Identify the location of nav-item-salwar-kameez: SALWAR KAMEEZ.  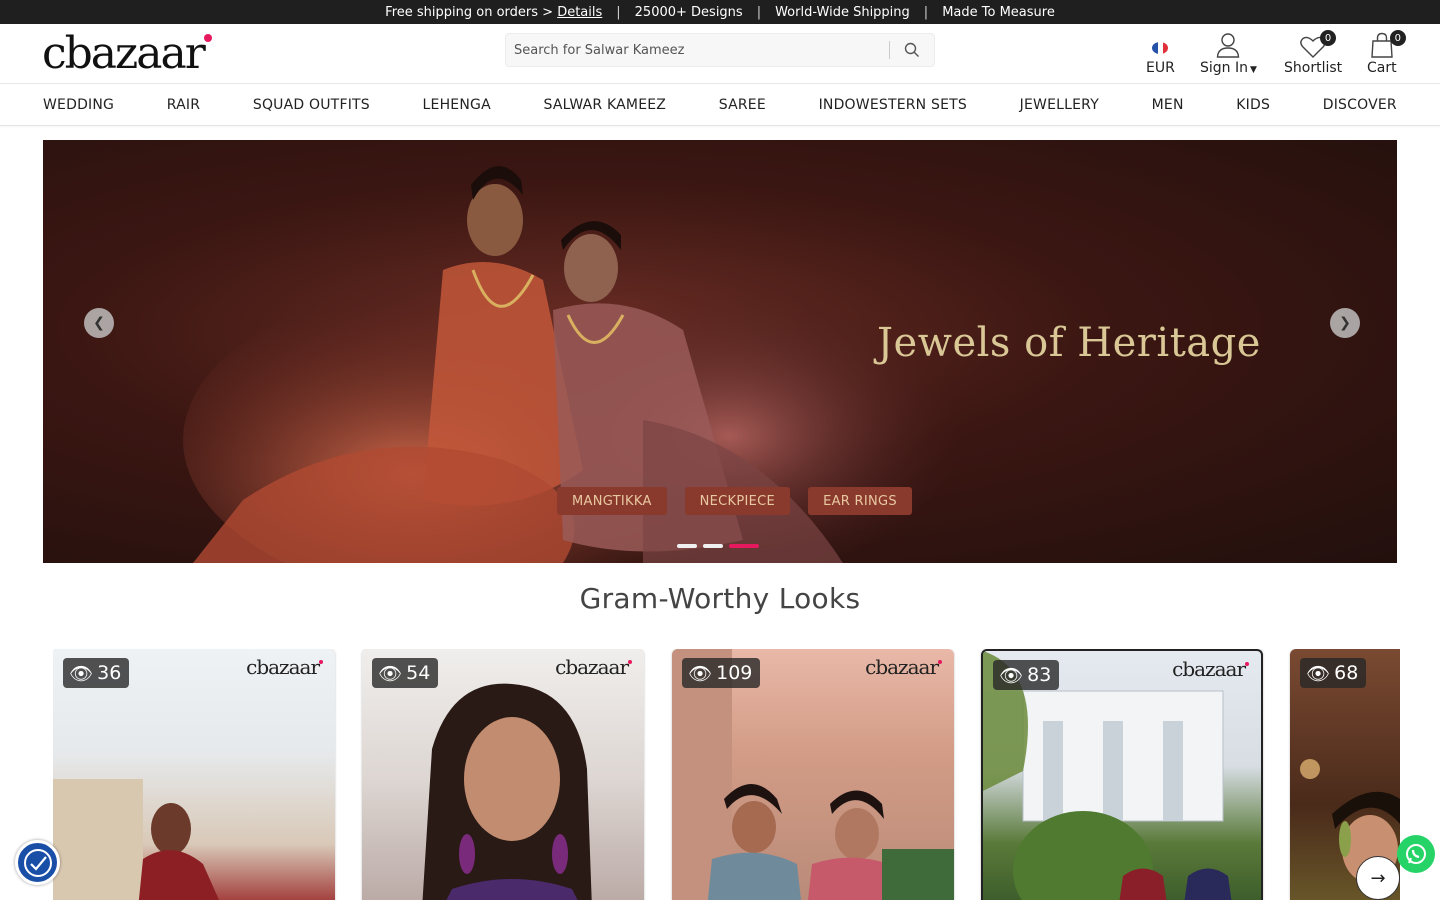
(605, 105).